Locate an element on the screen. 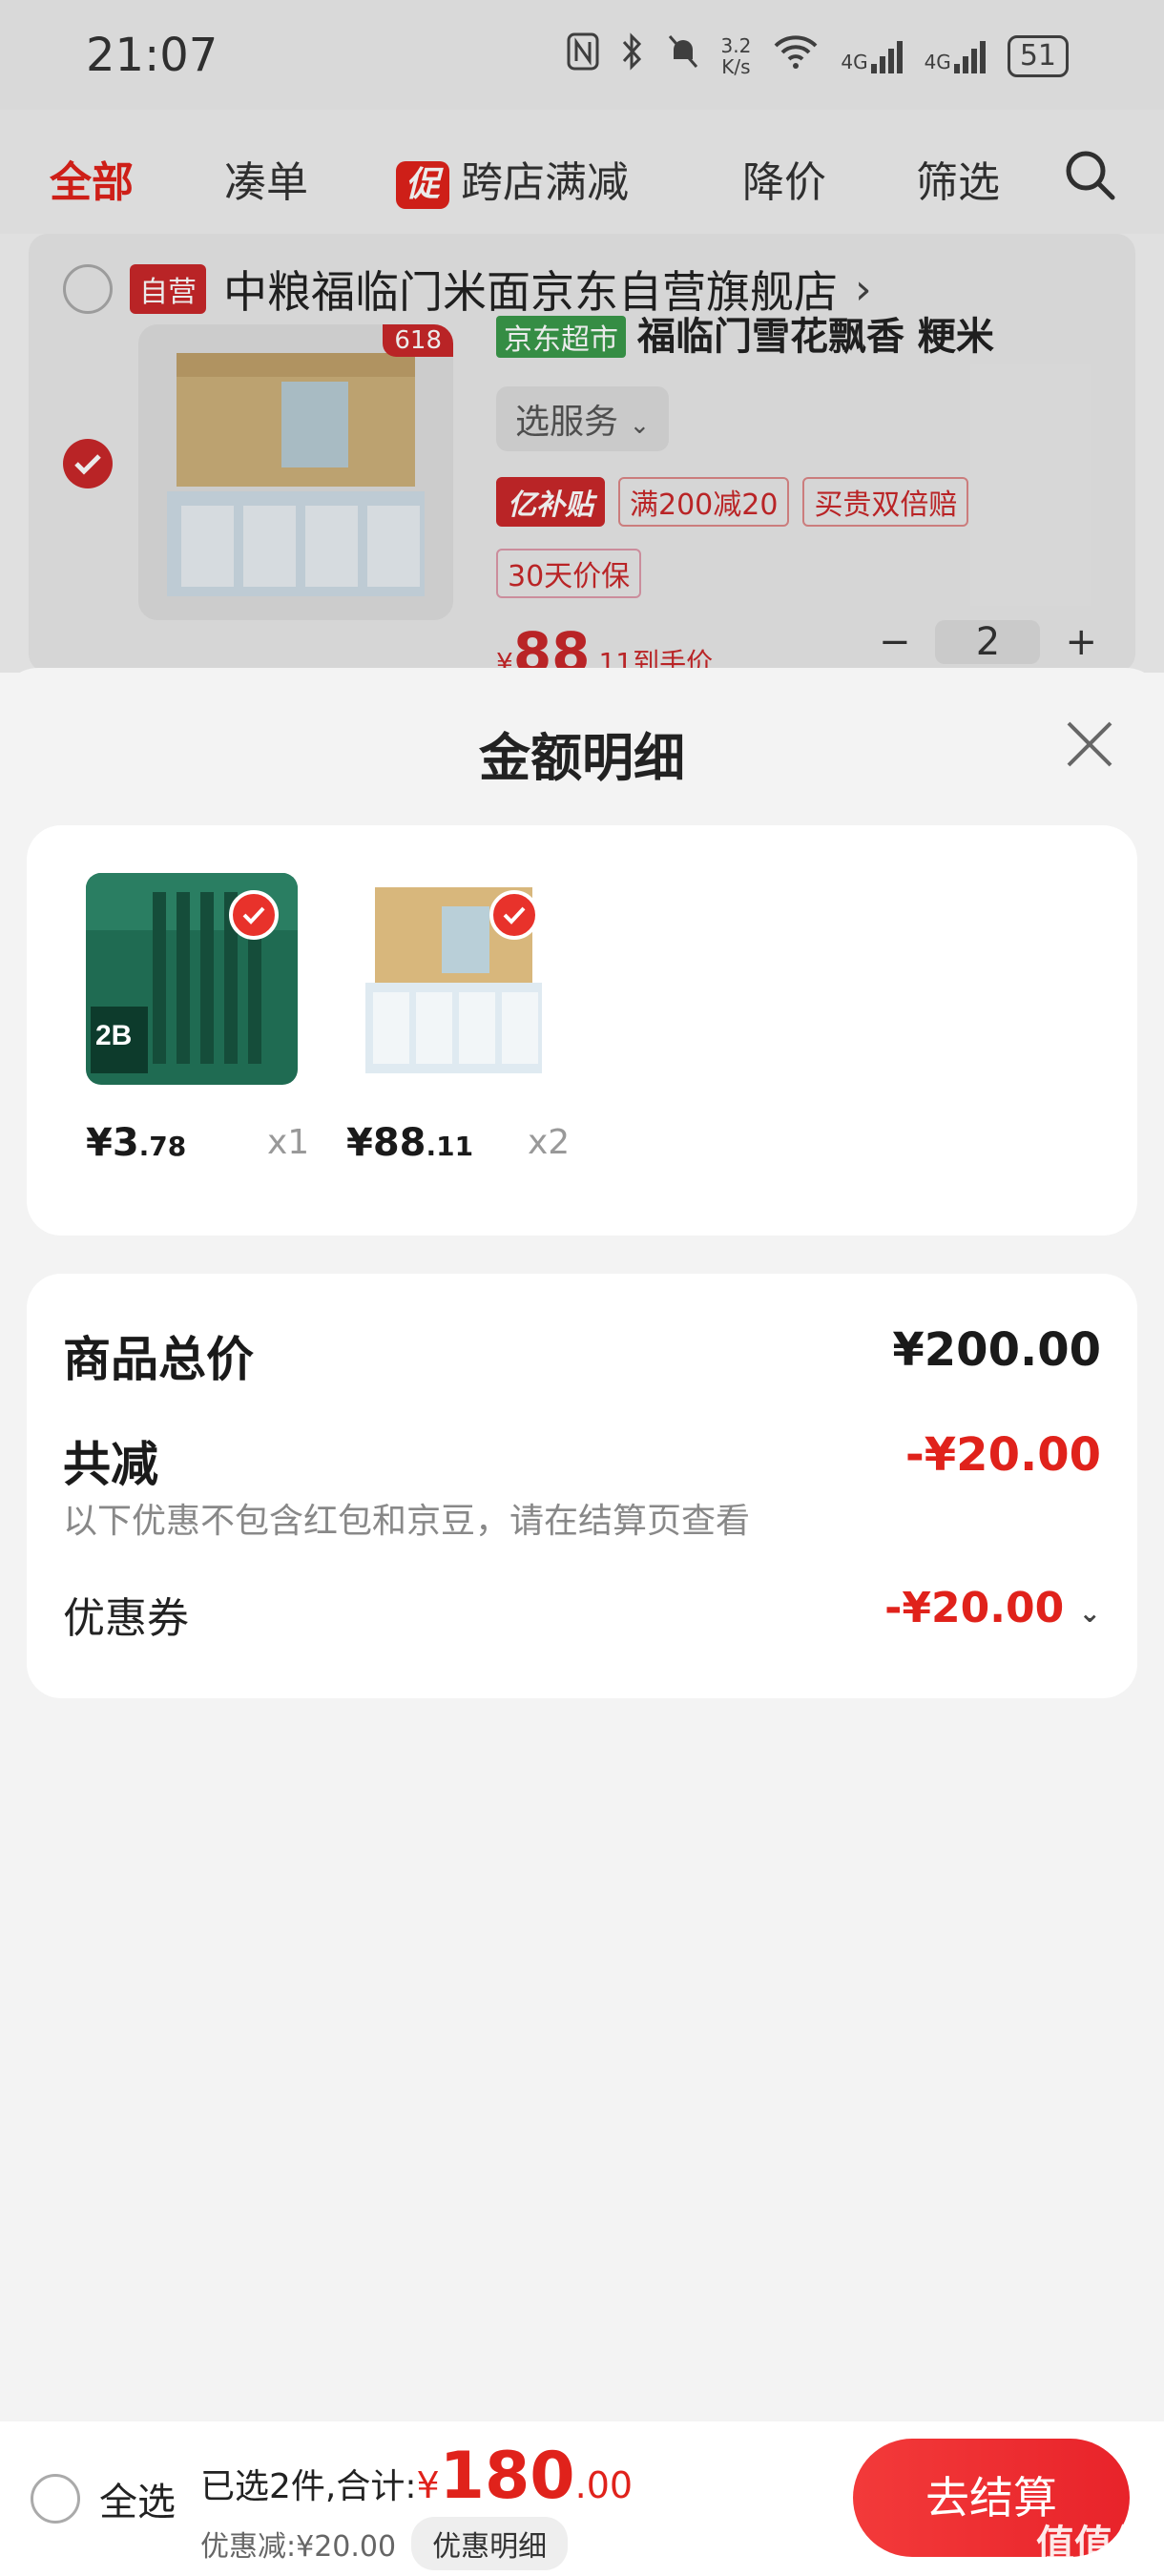  discount-summary: 优惠减:¥20.00 优惠明细 is located at coordinates (385, 2543).